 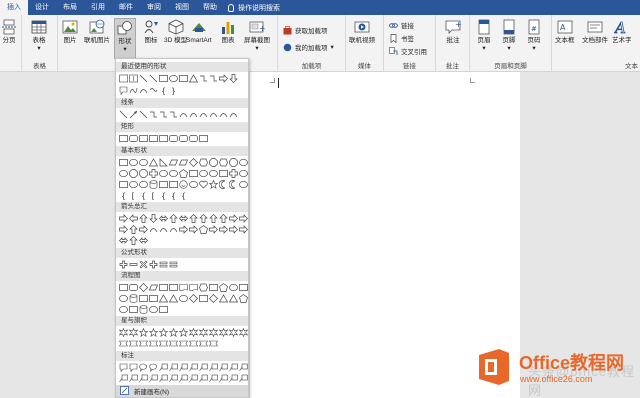 What do you see at coordinates (199, 32) in the screenshot?
I see `smartart-button: SmartArt` at bounding box center [199, 32].